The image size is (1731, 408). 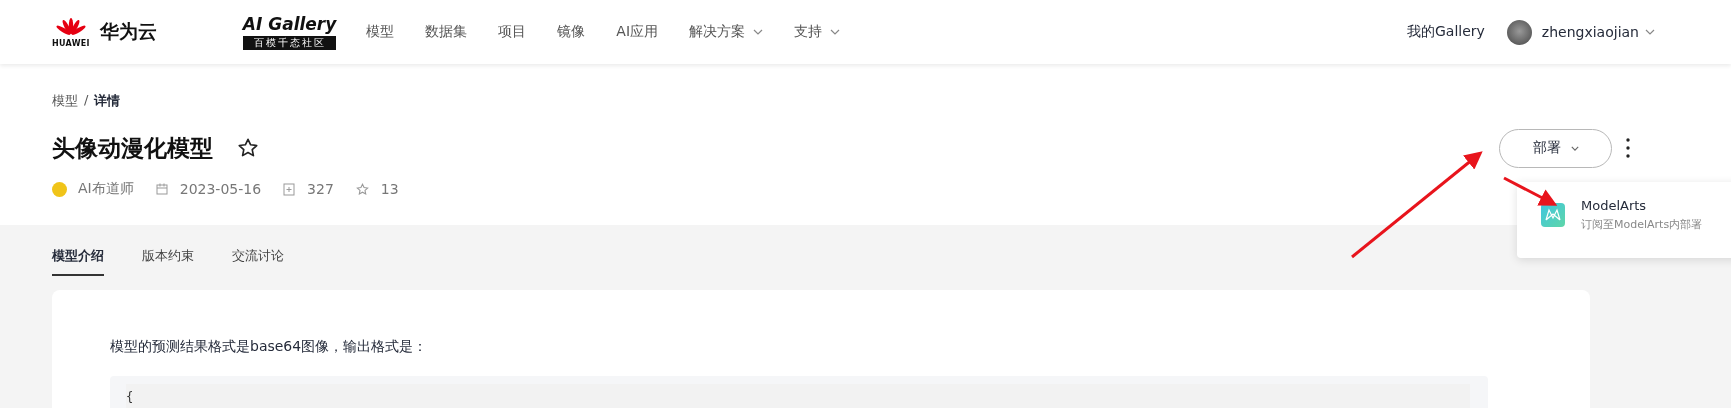 What do you see at coordinates (220, 189) in the screenshot?
I see `publish-date: 2023-05-16` at bounding box center [220, 189].